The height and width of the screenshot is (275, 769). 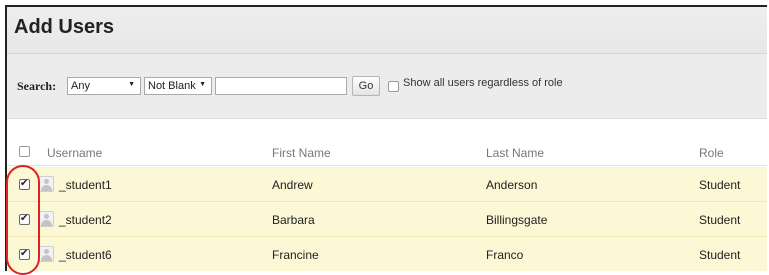 I want to click on search-input, so click(x=281, y=86).